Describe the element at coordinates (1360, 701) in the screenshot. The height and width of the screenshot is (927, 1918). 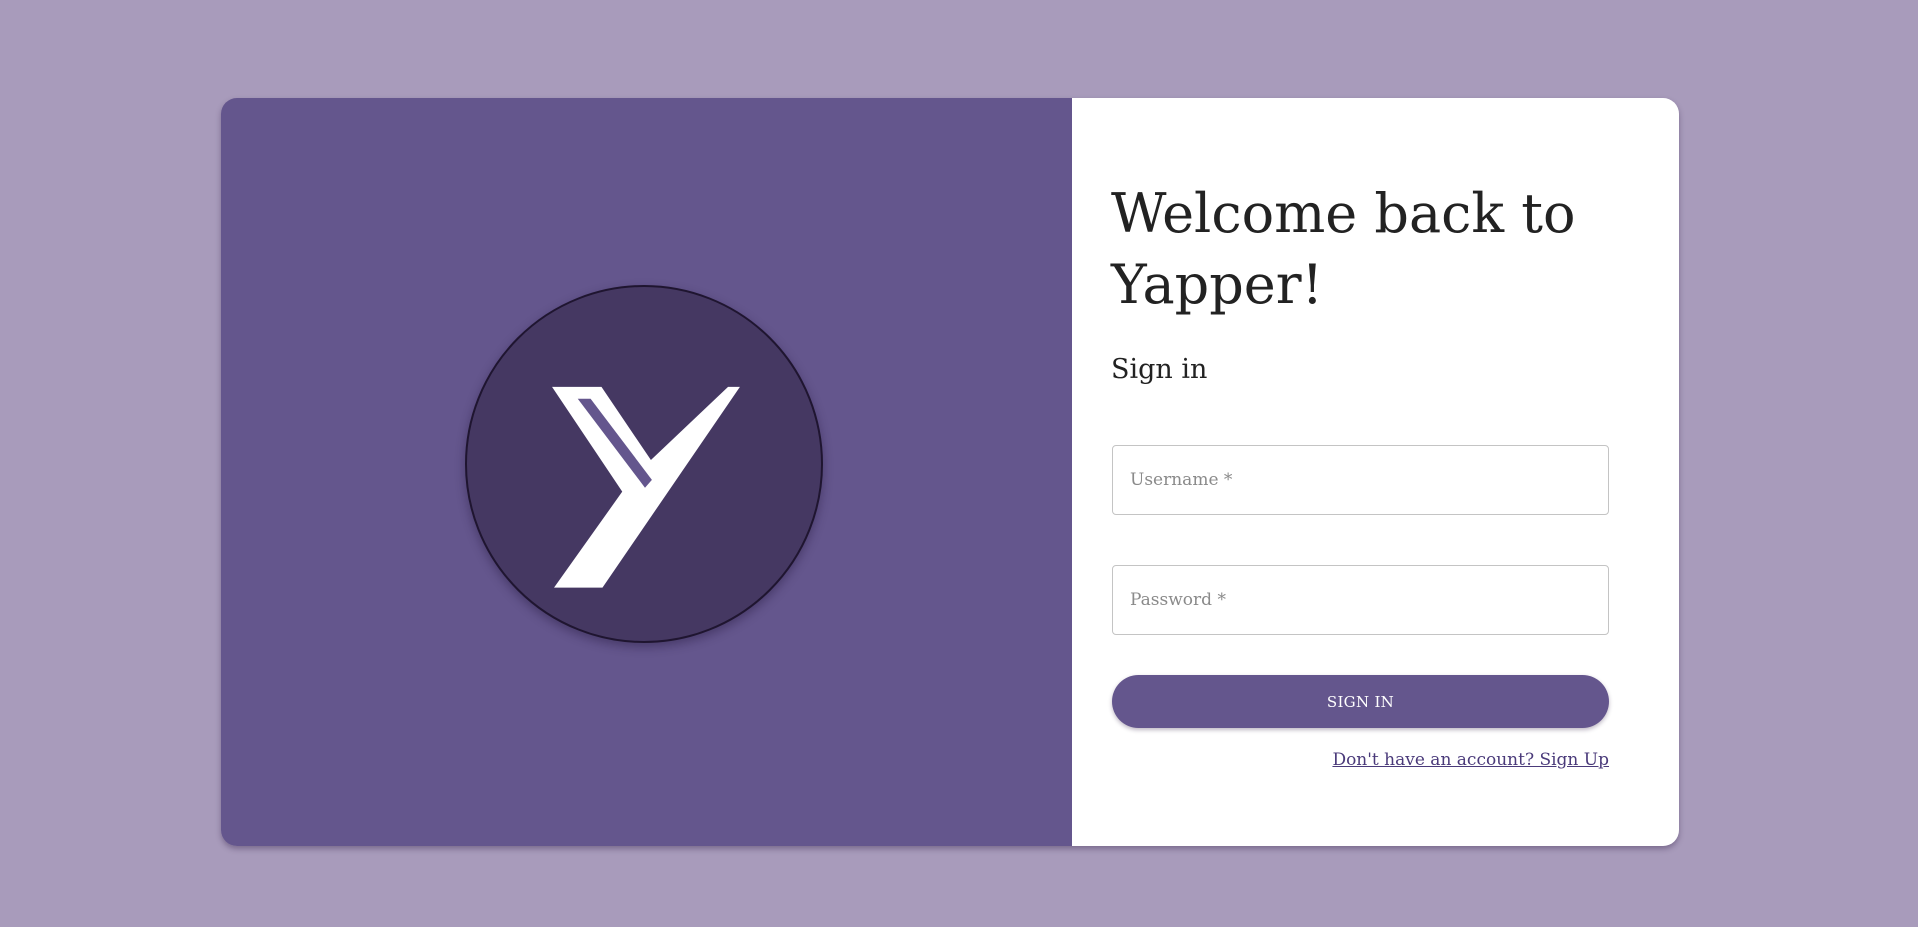
I see `sign-in-button: SIGN IN` at that location.